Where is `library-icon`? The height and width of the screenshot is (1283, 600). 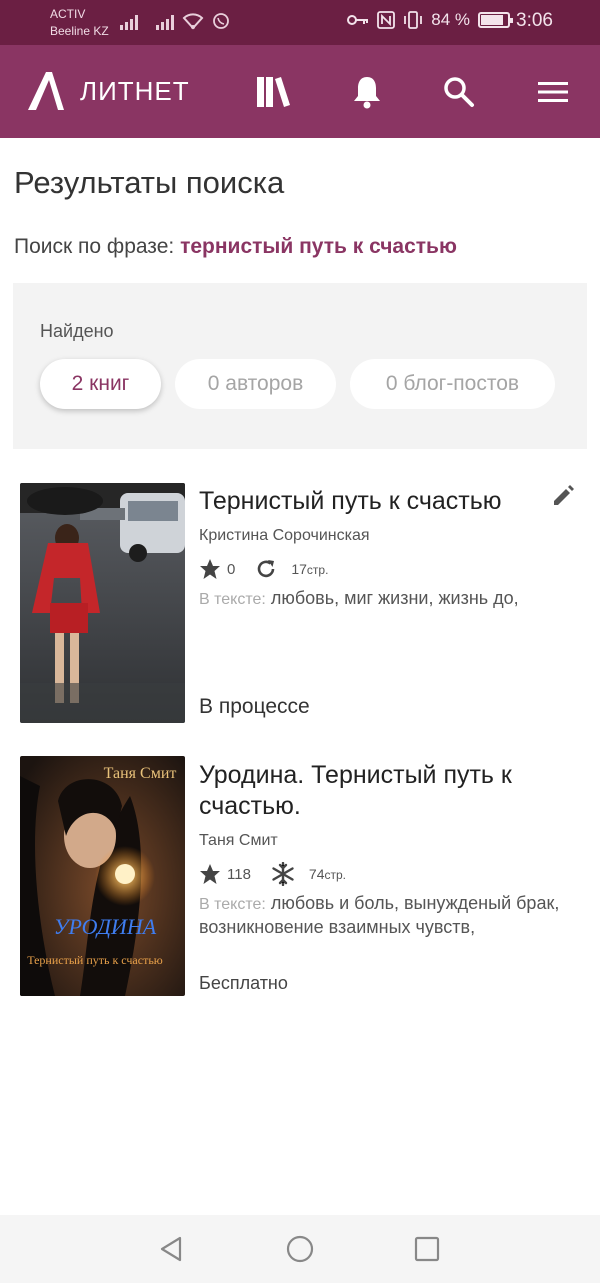 library-icon is located at coordinates (273, 92).